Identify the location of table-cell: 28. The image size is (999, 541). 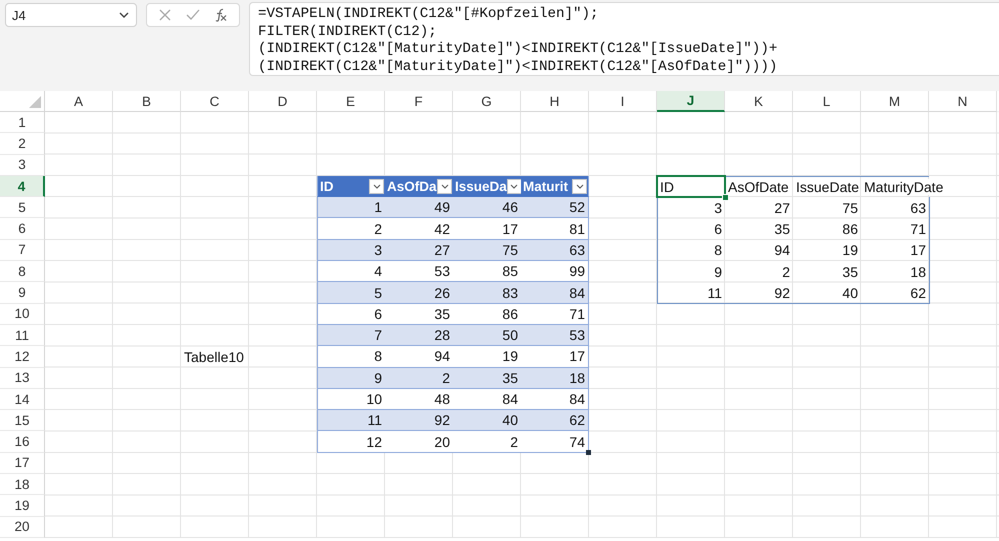
(419, 335).